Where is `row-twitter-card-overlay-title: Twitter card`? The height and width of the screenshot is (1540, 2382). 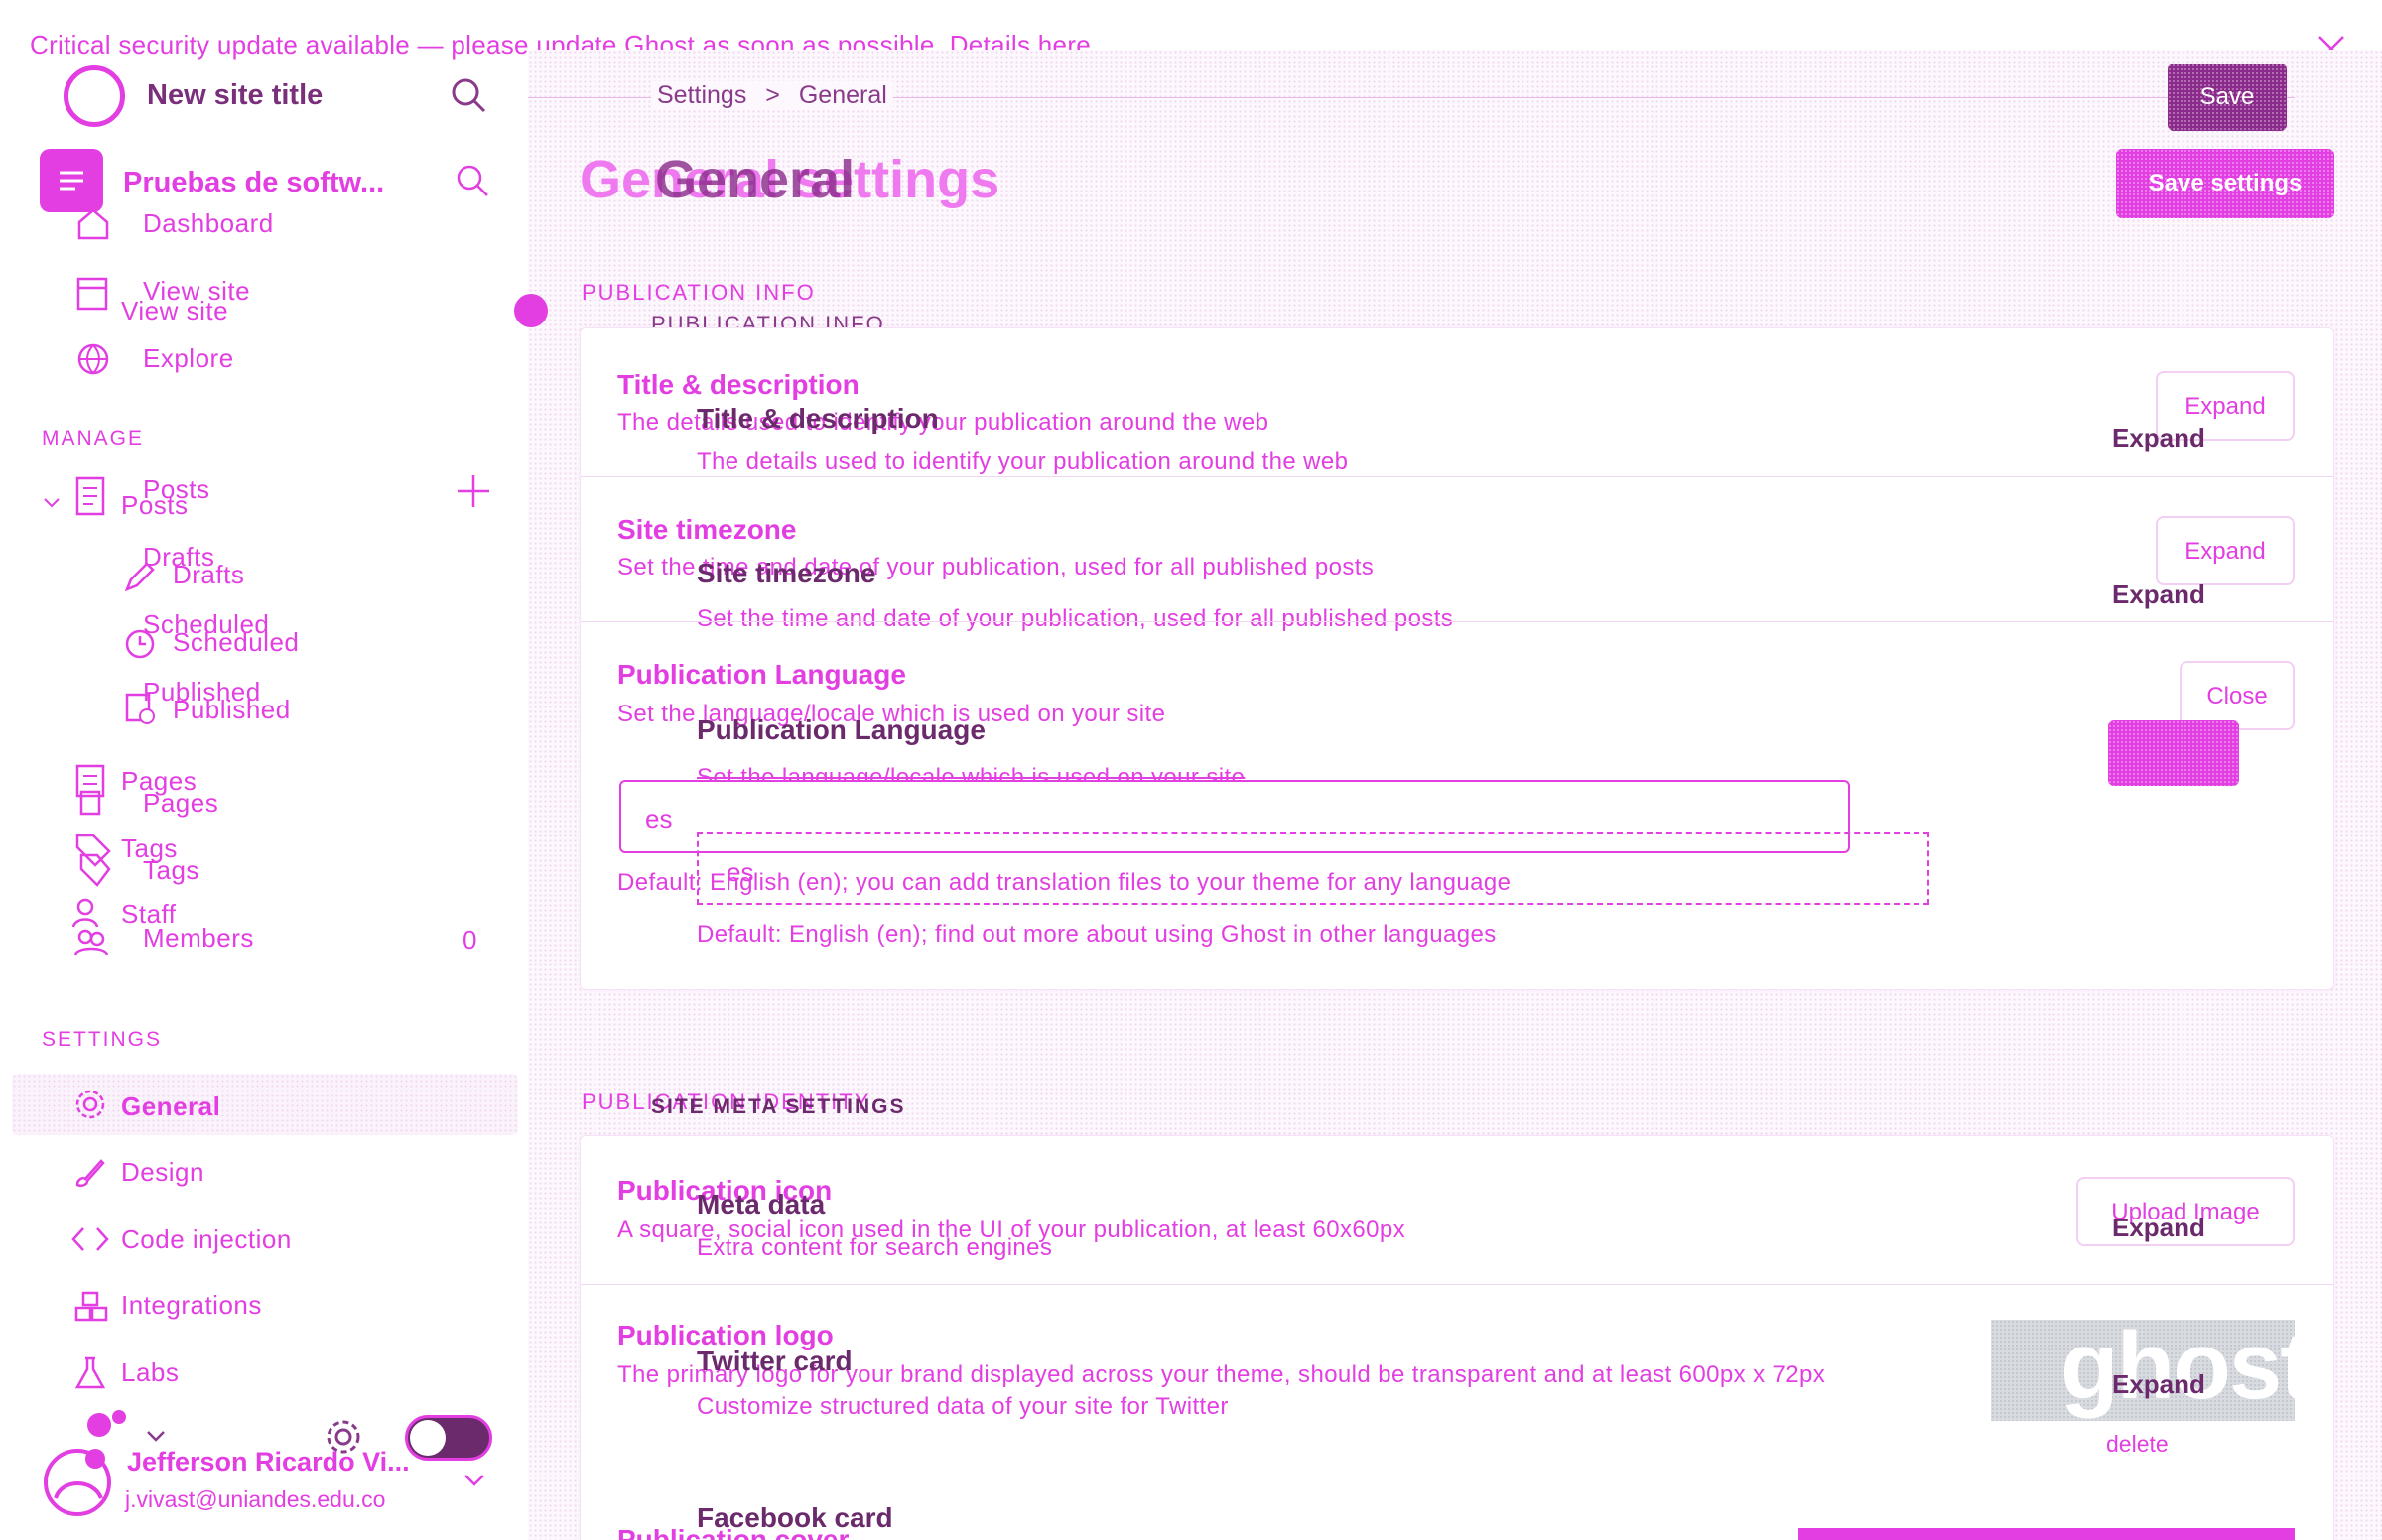 row-twitter-card-overlay-title: Twitter card is located at coordinates (775, 1361).